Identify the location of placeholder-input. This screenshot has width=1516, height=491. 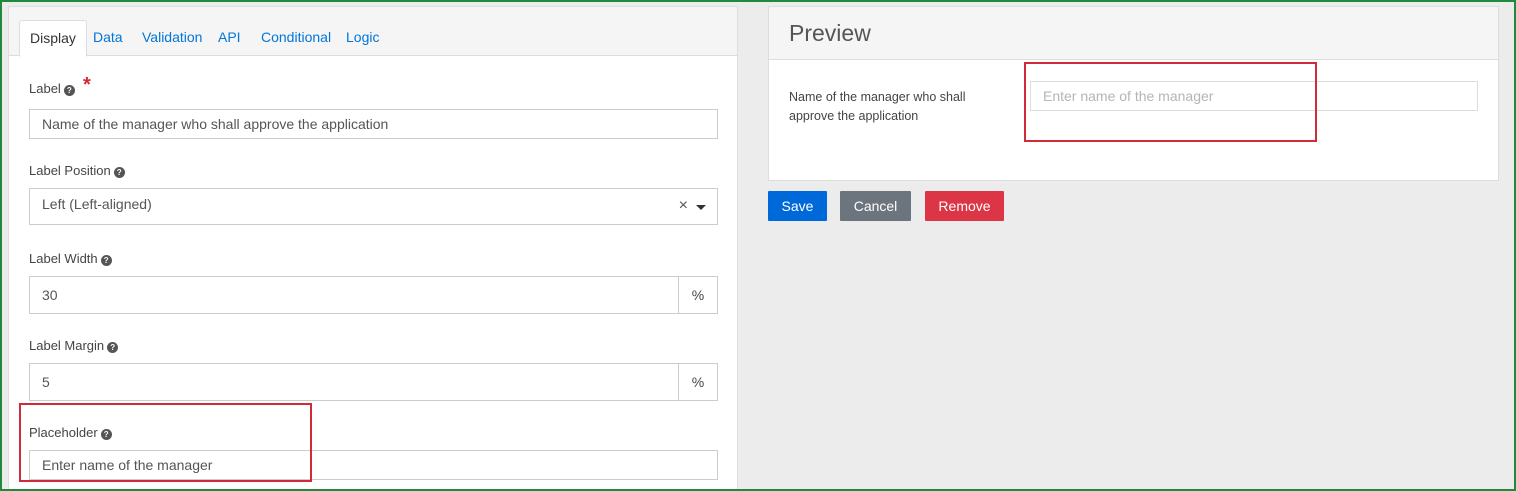
(373, 465).